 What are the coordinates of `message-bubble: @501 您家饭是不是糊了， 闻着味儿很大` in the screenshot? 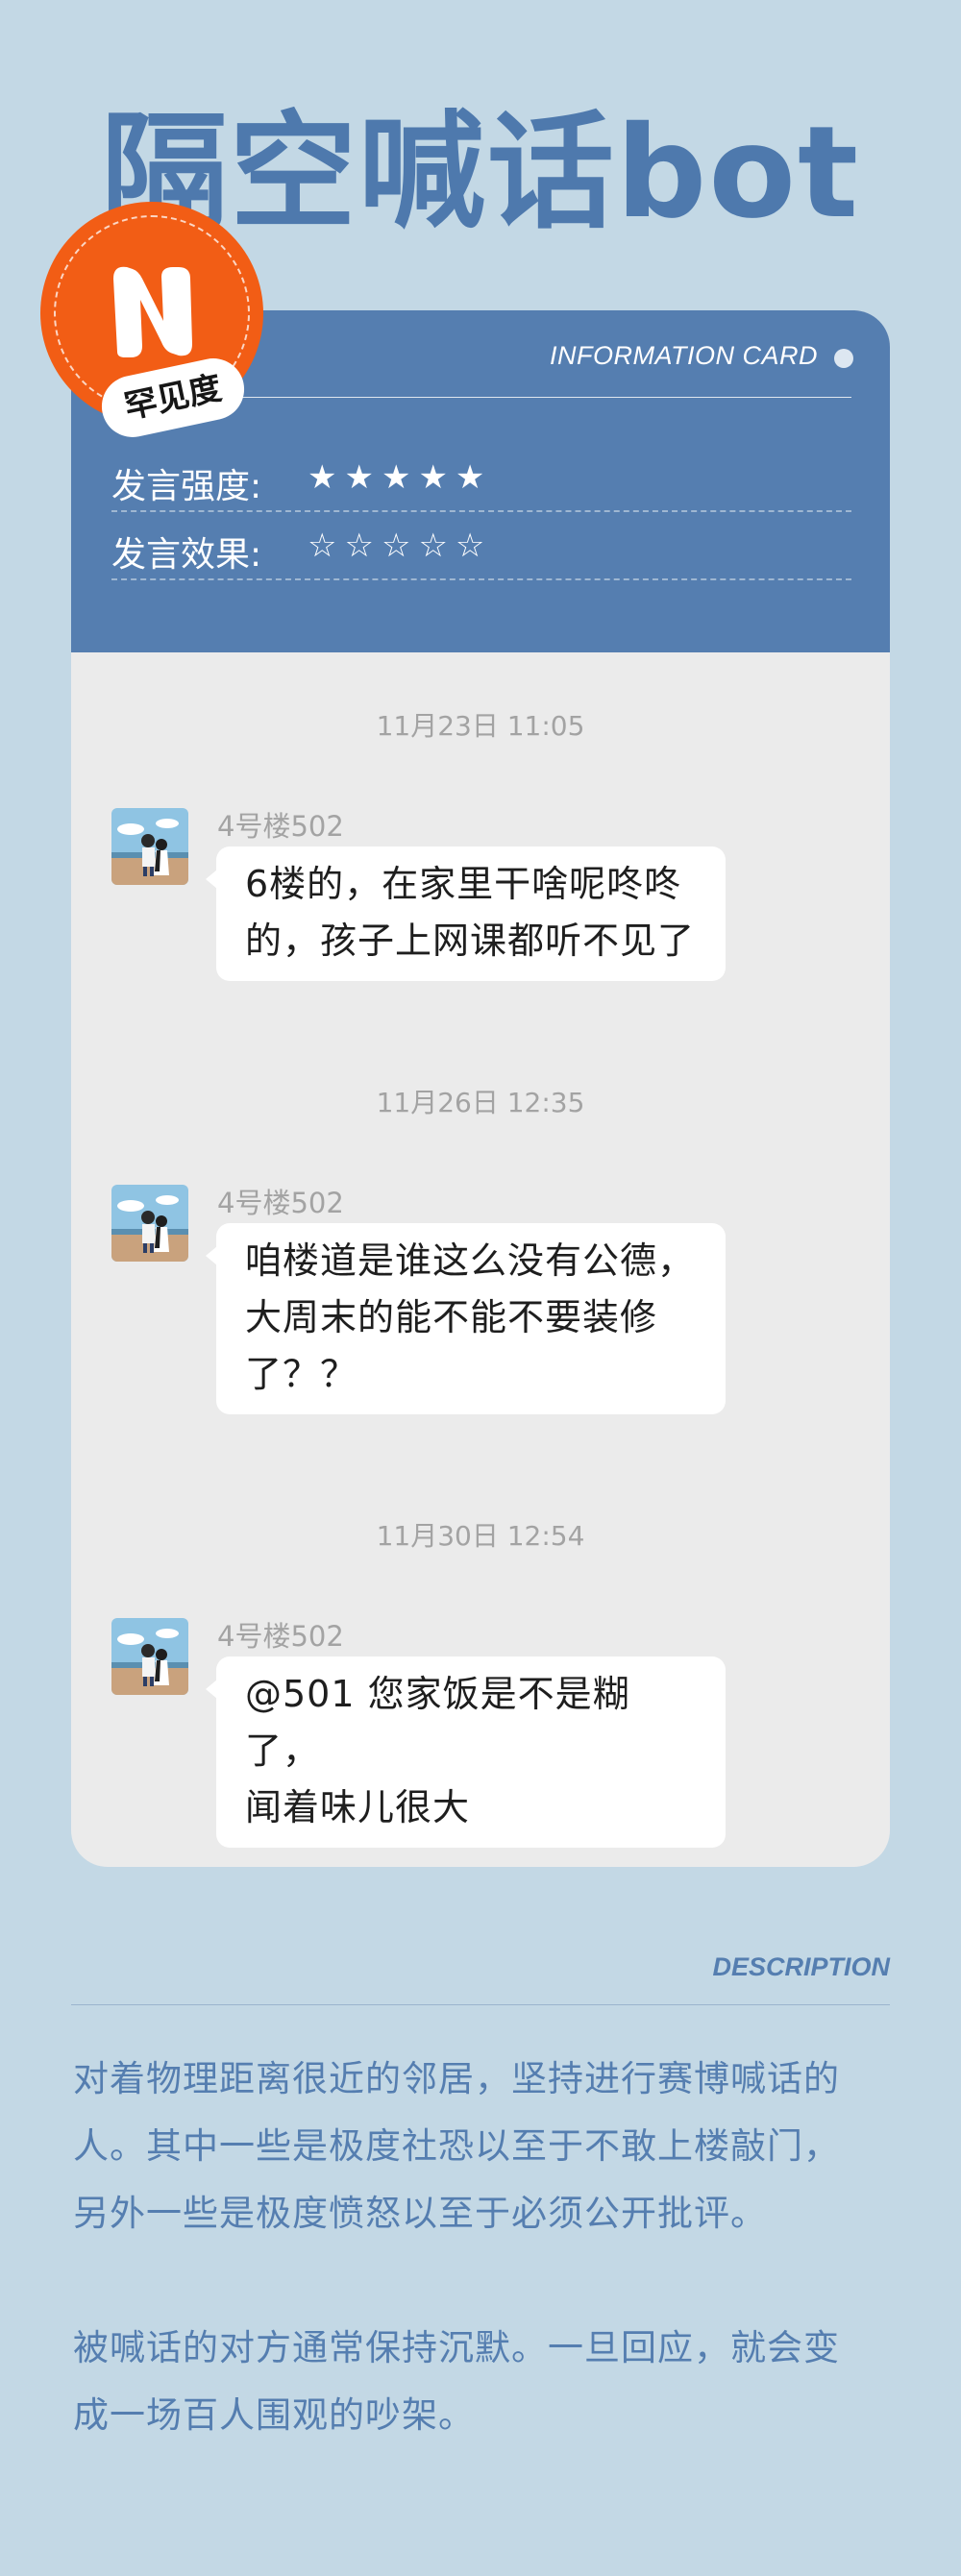 It's located at (466, 1752).